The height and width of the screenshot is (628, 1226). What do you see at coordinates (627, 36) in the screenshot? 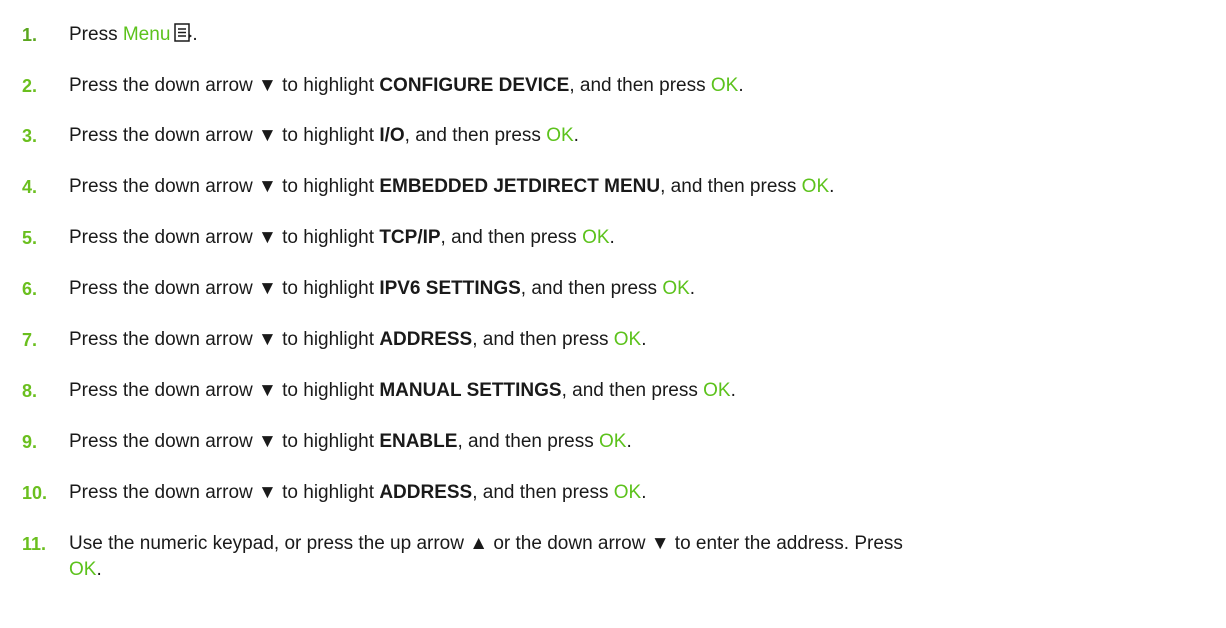
I see `step-text: Press Menu .` at bounding box center [627, 36].